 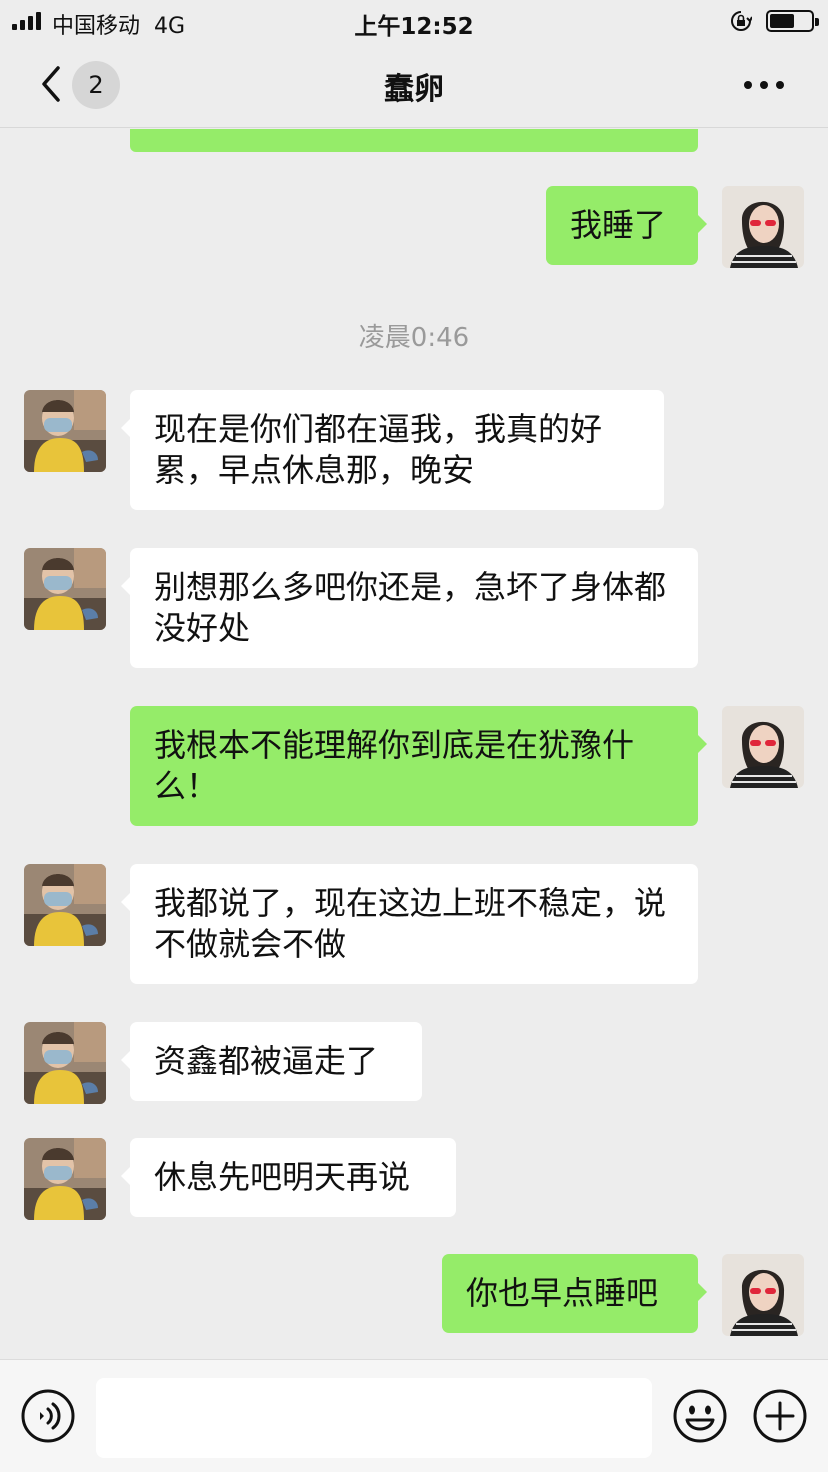 I want to click on chat-header: 2 蠢卵, so click(x=414, y=85).